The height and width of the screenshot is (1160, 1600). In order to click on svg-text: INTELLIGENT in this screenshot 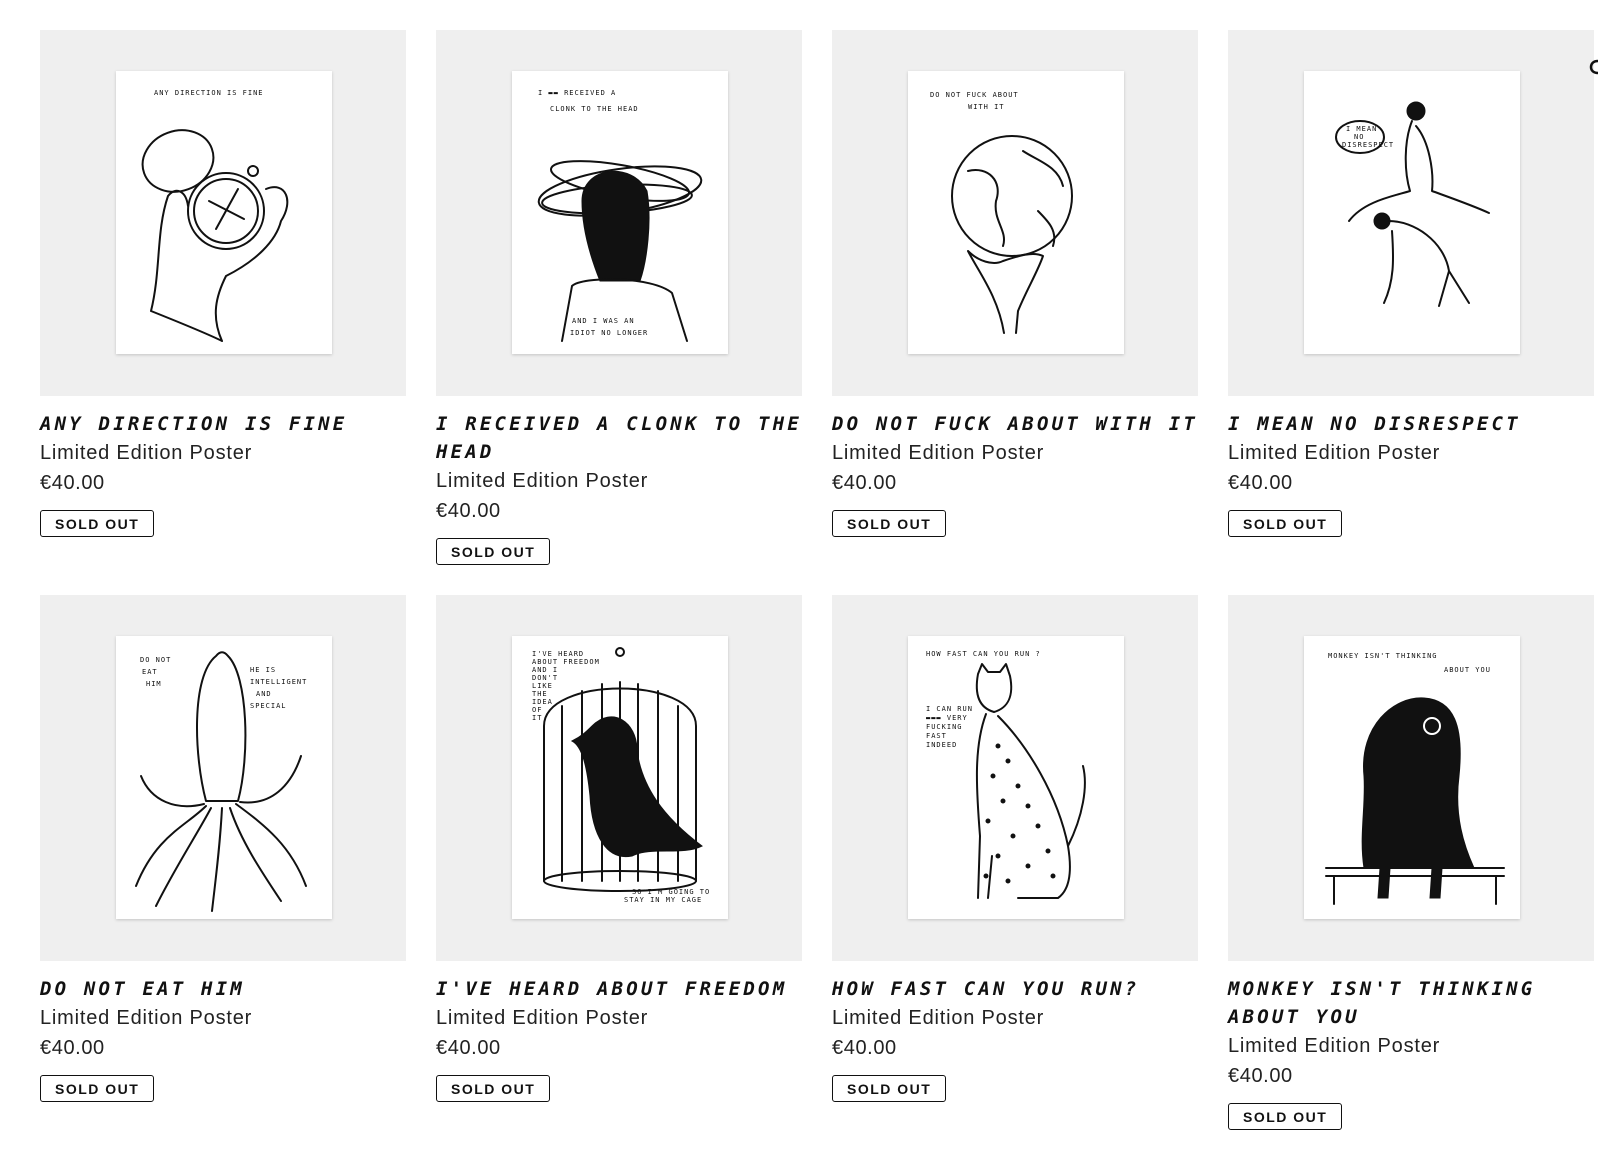, I will do `click(278, 682)`.